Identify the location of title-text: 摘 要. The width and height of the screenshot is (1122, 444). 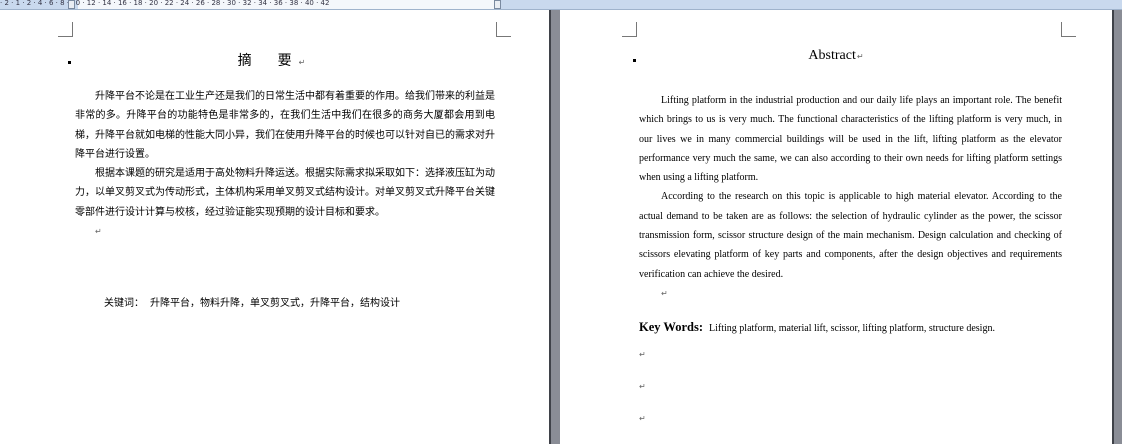
(267, 61).